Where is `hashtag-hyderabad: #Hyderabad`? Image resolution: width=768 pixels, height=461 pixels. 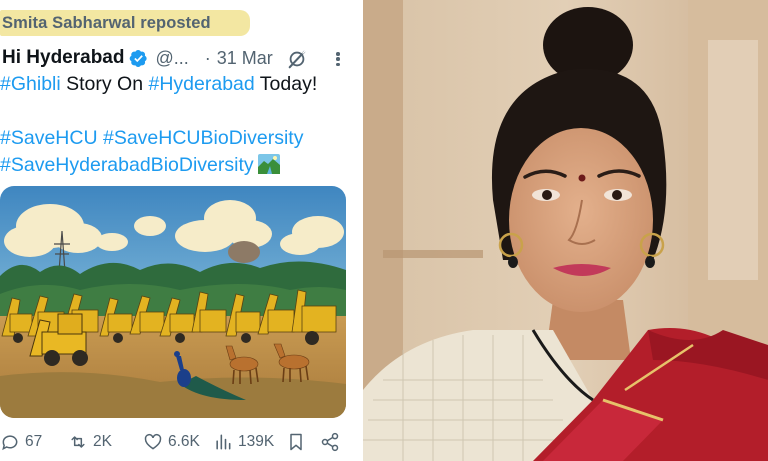
hashtag-hyderabad: #Hyderabad is located at coordinates (201, 84).